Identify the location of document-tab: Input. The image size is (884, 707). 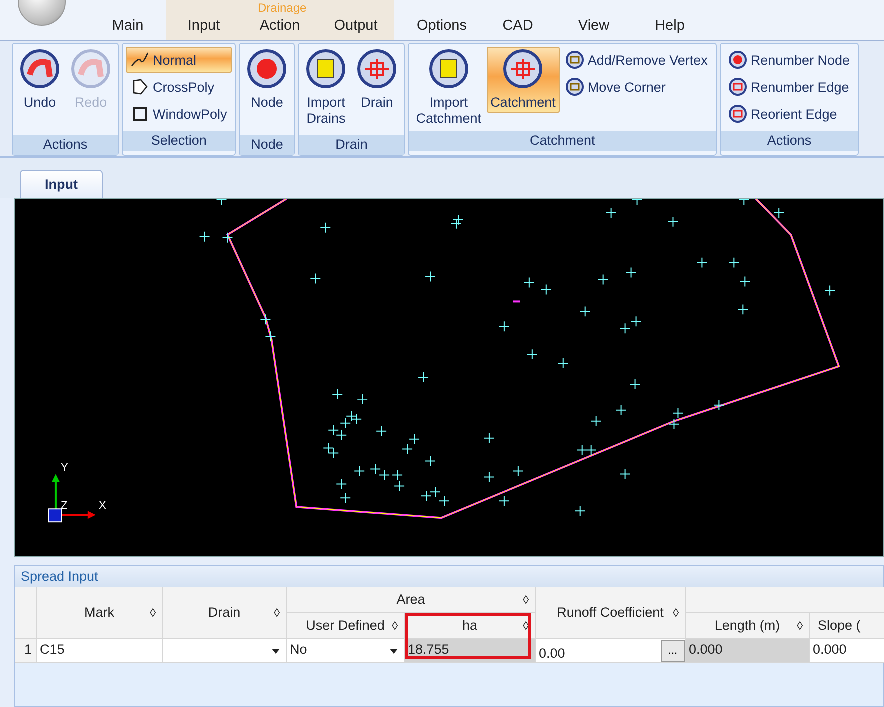
(61, 184).